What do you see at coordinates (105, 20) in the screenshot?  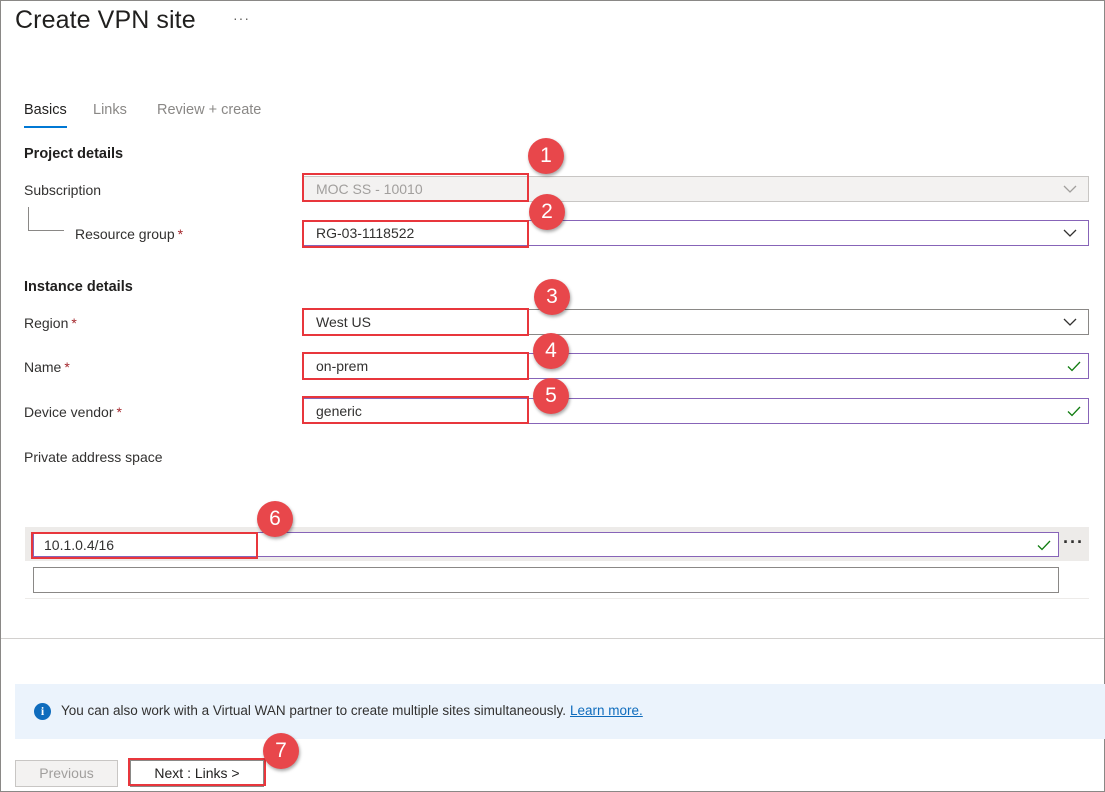 I see `page-title: Create VPN site` at bounding box center [105, 20].